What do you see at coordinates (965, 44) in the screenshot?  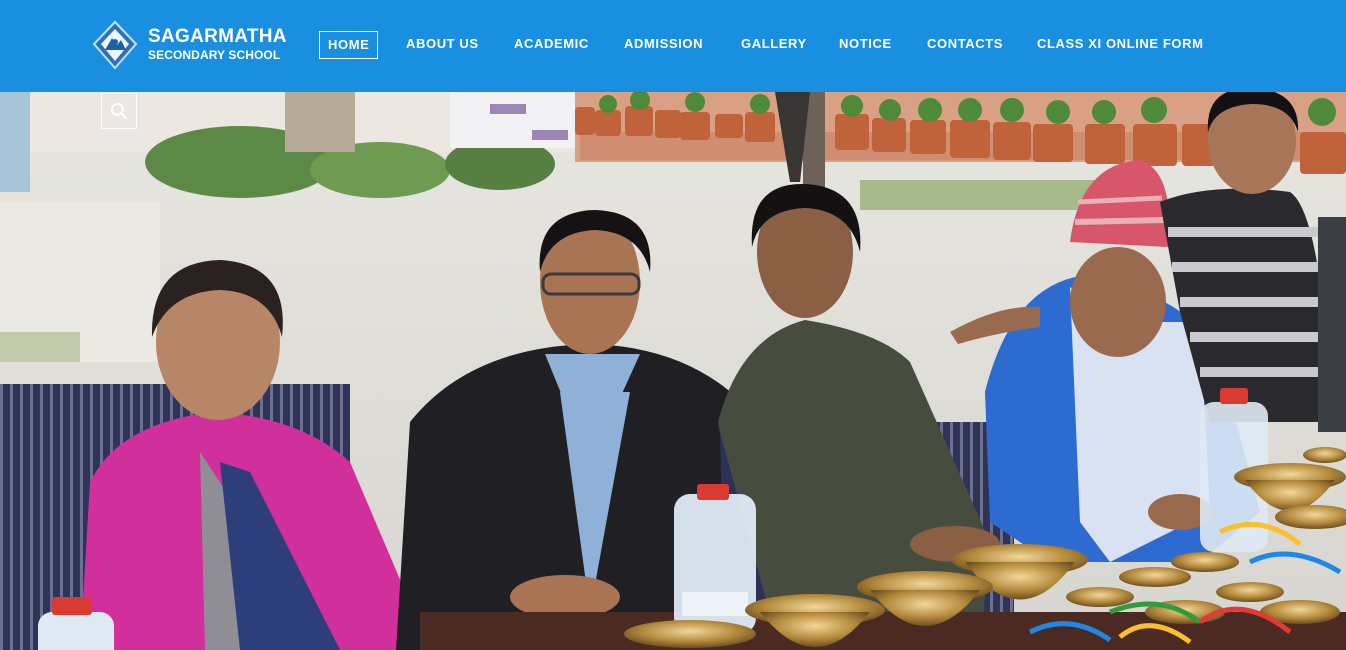 I see `nav-contacts: CONTACTS` at bounding box center [965, 44].